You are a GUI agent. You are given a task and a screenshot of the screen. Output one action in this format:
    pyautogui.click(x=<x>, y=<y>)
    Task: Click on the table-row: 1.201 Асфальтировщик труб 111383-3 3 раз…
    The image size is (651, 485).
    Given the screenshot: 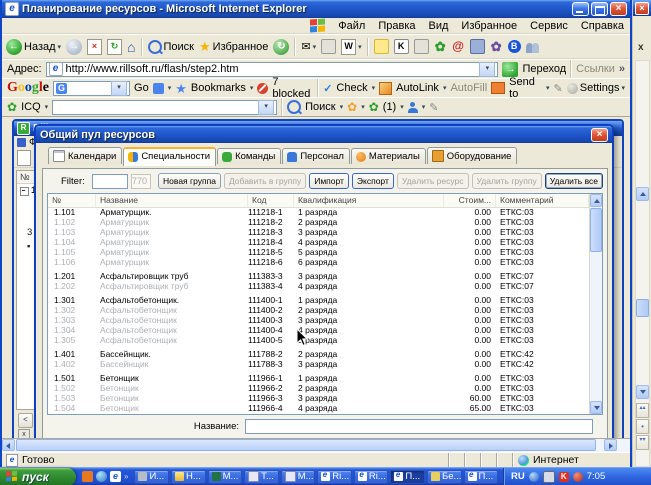 What is the action you would take?
    pyautogui.click(x=318, y=276)
    